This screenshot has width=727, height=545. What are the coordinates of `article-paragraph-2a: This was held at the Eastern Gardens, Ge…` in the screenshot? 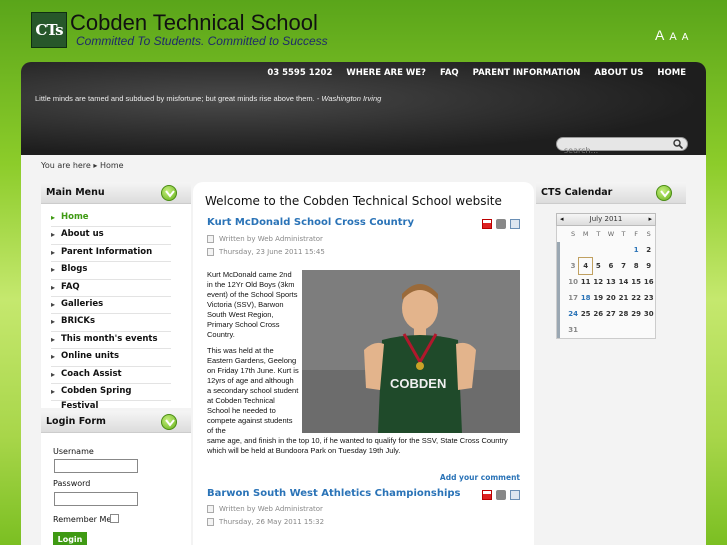 It's located at (253, 390).